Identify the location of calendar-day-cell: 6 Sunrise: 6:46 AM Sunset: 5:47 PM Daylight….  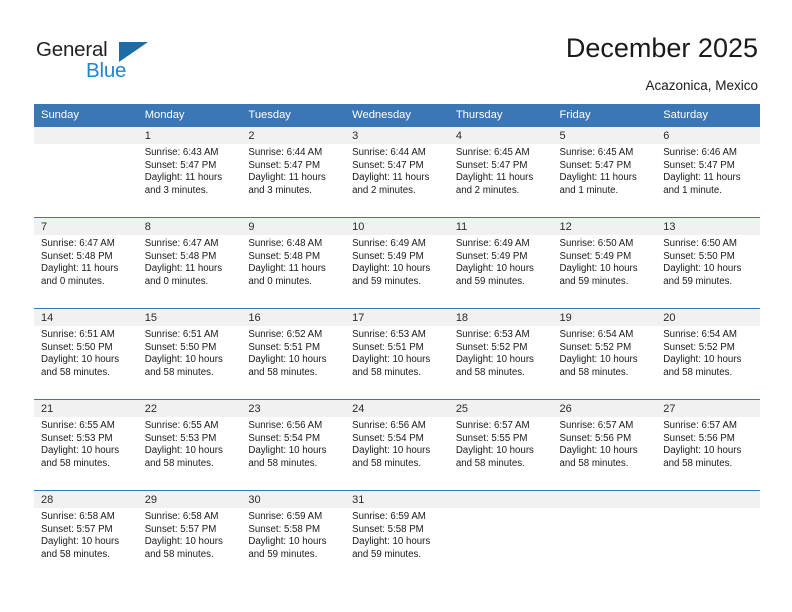
(708, 172).